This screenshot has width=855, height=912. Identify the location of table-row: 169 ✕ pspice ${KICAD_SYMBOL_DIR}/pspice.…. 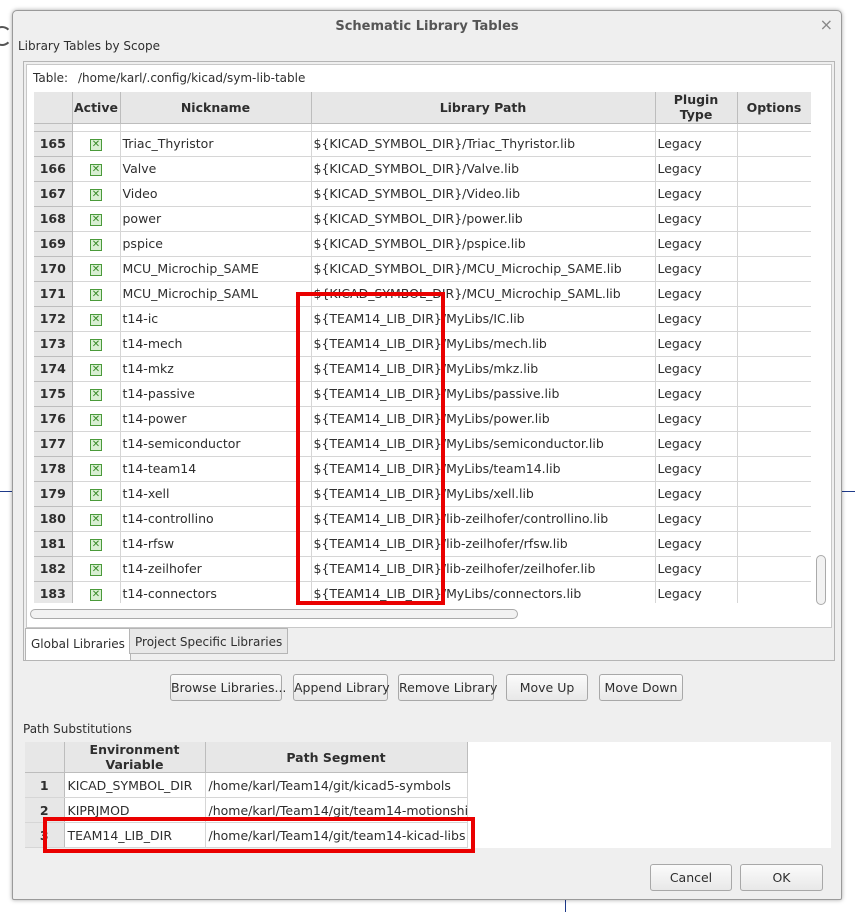
(422, 244).